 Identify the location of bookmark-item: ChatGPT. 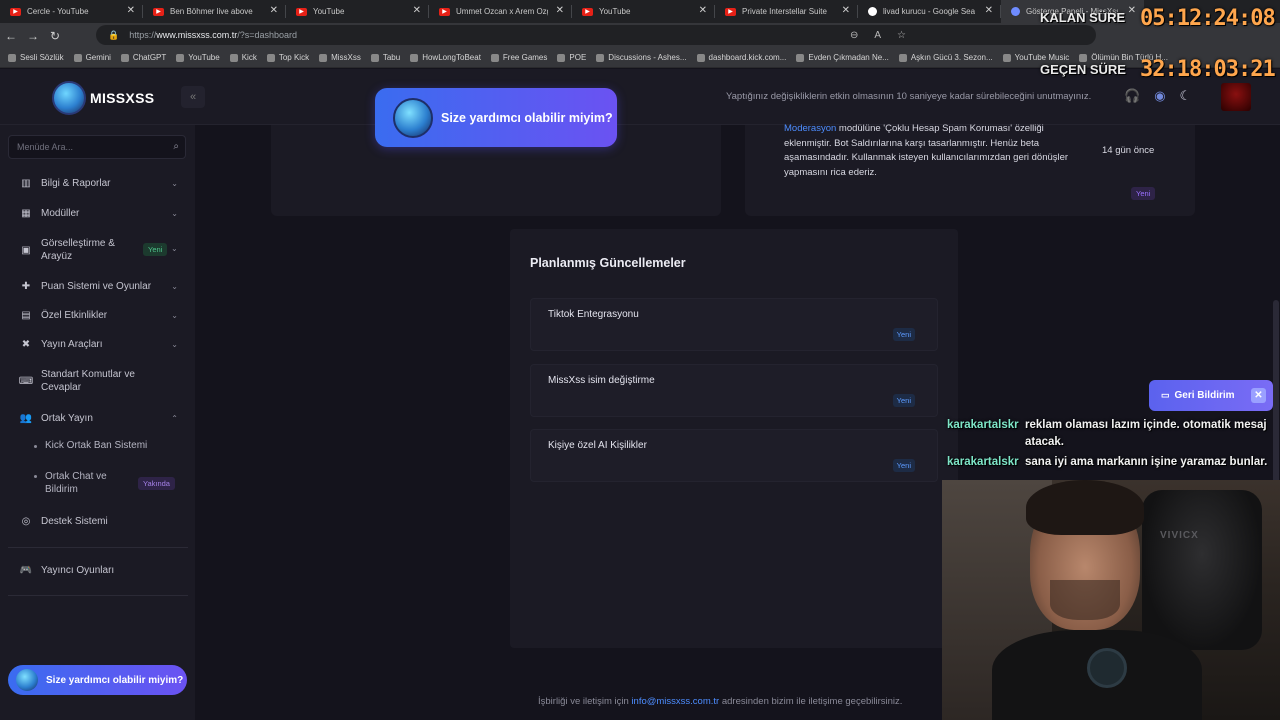
(143, 57).